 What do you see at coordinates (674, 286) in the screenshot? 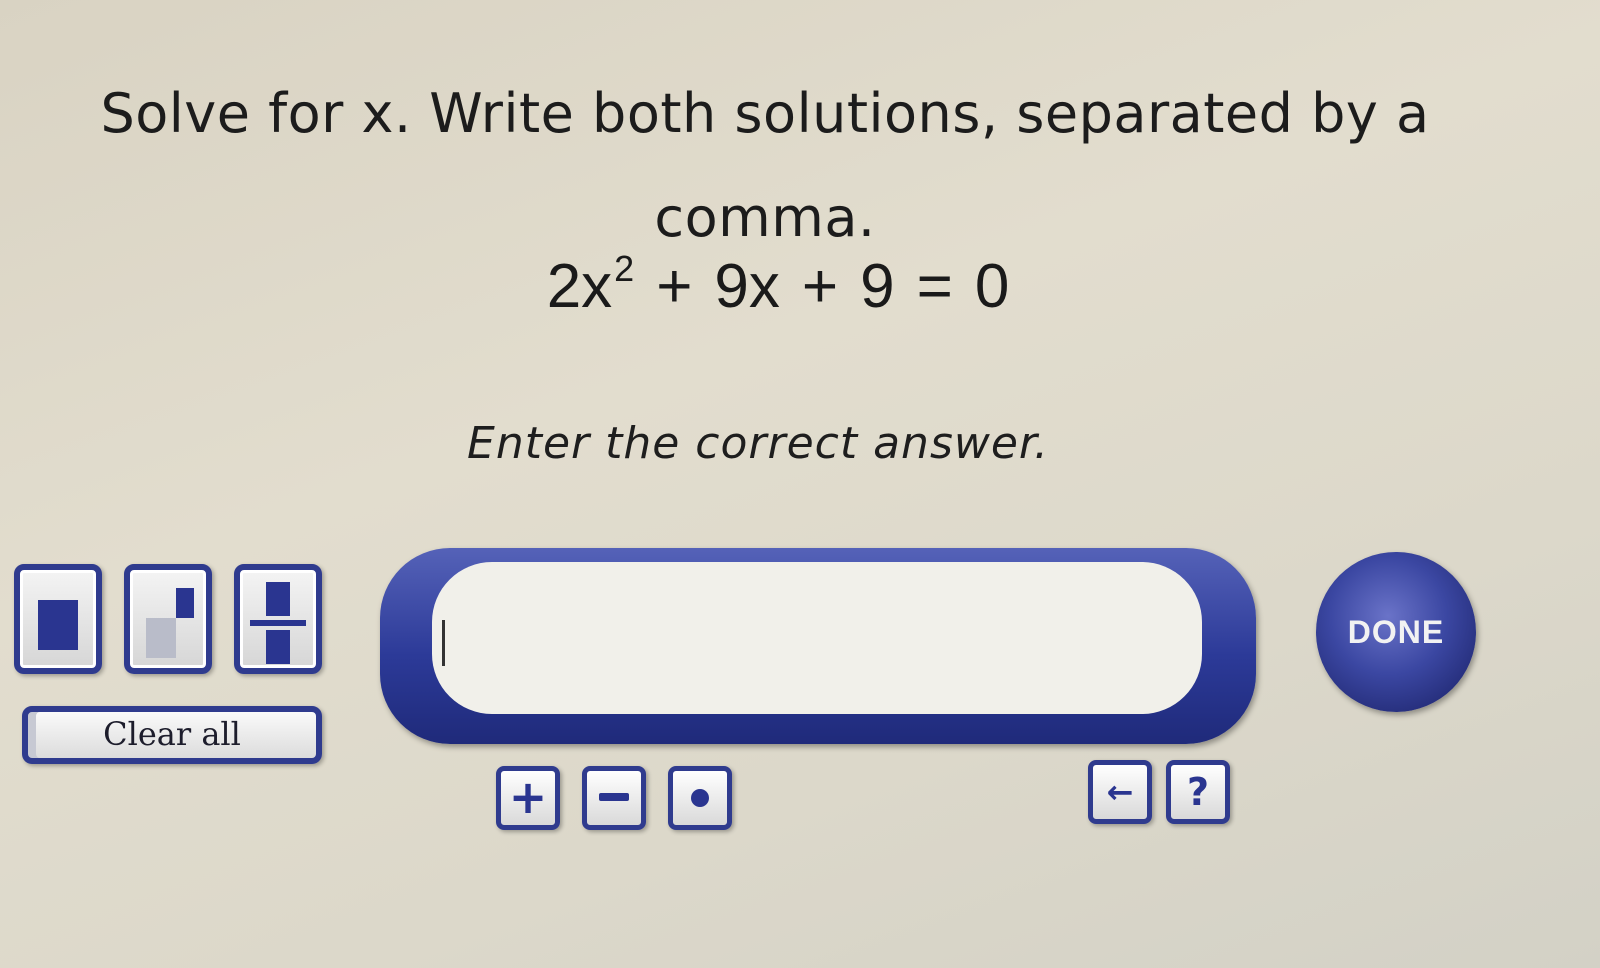
I see `equation-plus-1: +` at bounding box center [674, 286].